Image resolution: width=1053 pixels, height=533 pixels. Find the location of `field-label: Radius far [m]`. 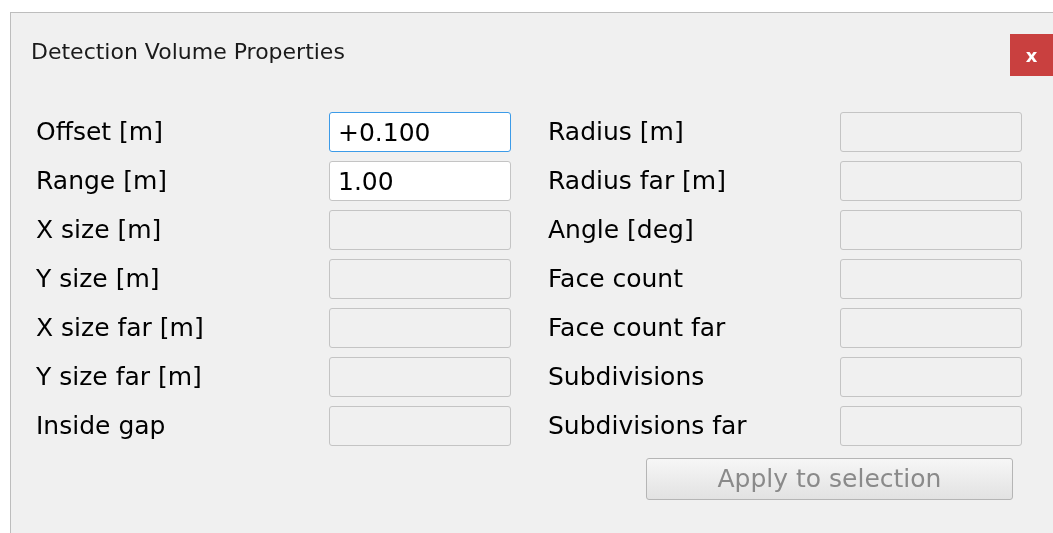

field-label: Radius far [m] is located at coordinates (637, 181).